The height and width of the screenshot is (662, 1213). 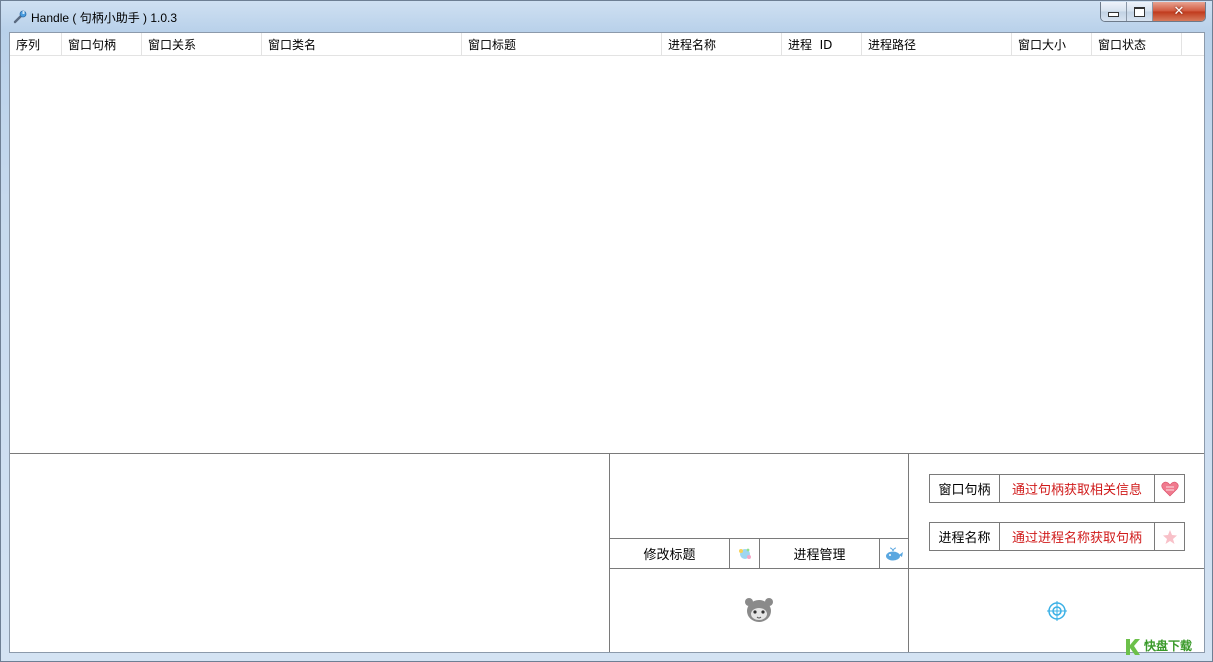 What do you see at coordinates (1168, 645) in the screenshot?
I see `watermark-text: 快盘下载` at bounding box center [1168, 645].